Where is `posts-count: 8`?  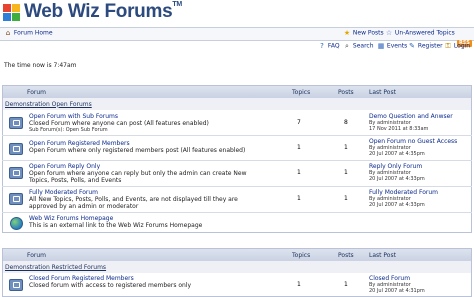 posts-count: 8 is located at coordinates (346, 122).